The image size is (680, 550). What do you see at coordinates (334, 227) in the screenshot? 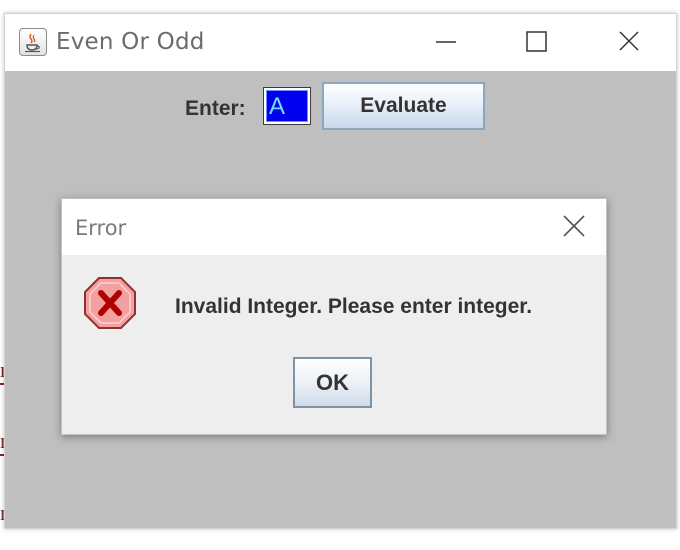
I see `dialog-title-bar: Error` at bounding box center [334, 227].